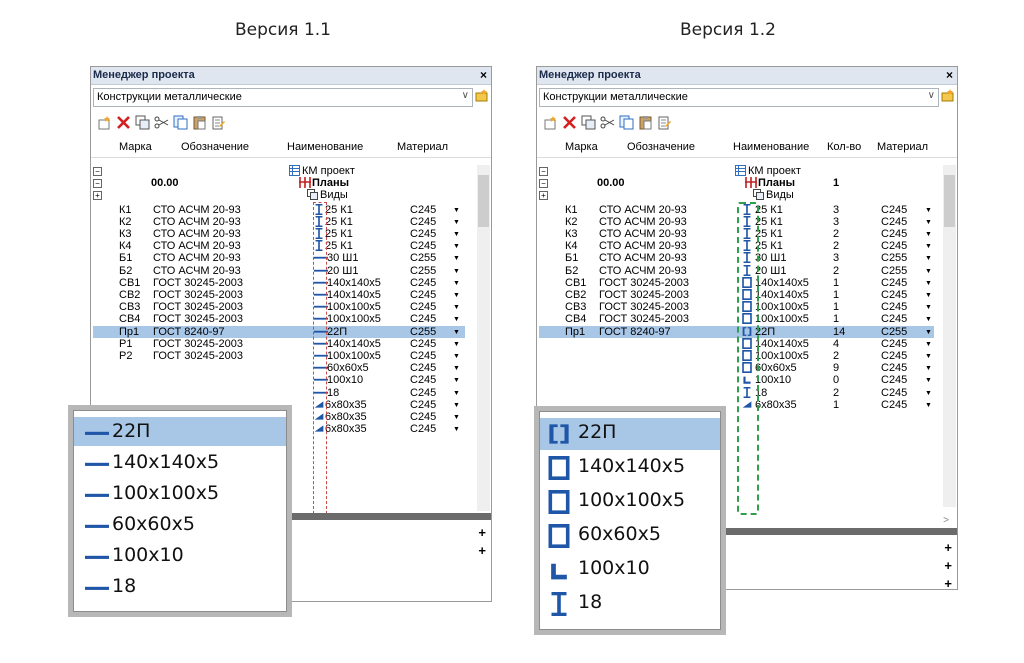  I want to click on table-row: 60x60x5 С245 ▼, so click(279, 368).